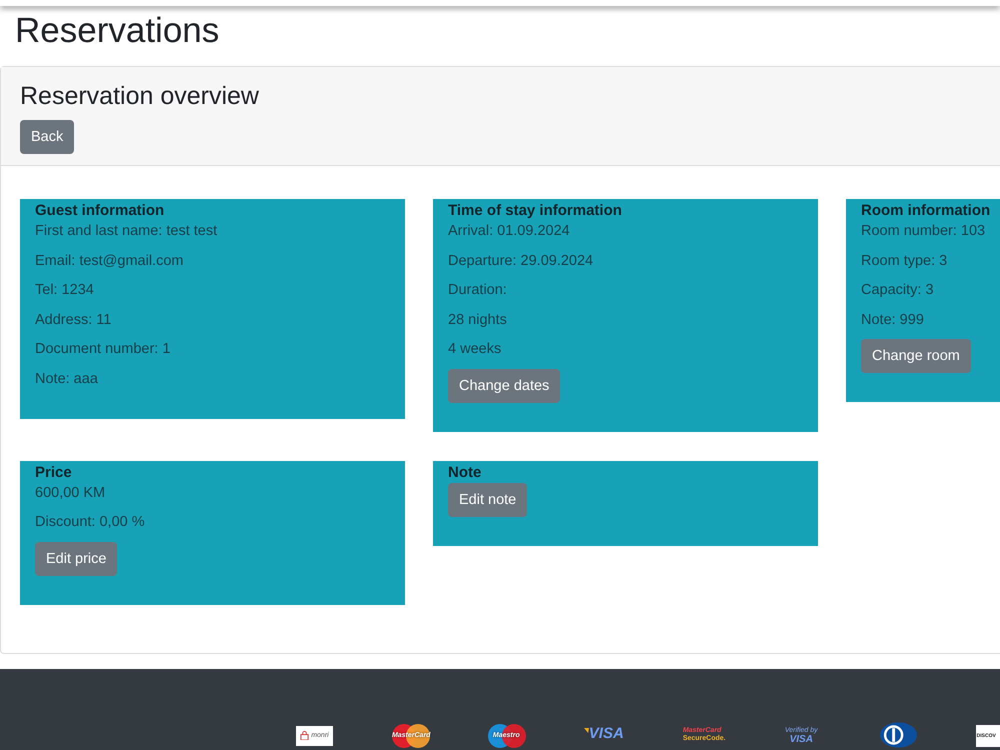 This screenshot has width=1000, height=750. Describe the element at coordinates (109, 261) in the screenshot. I see `card-text: Email: test@gmail.com` at that location.